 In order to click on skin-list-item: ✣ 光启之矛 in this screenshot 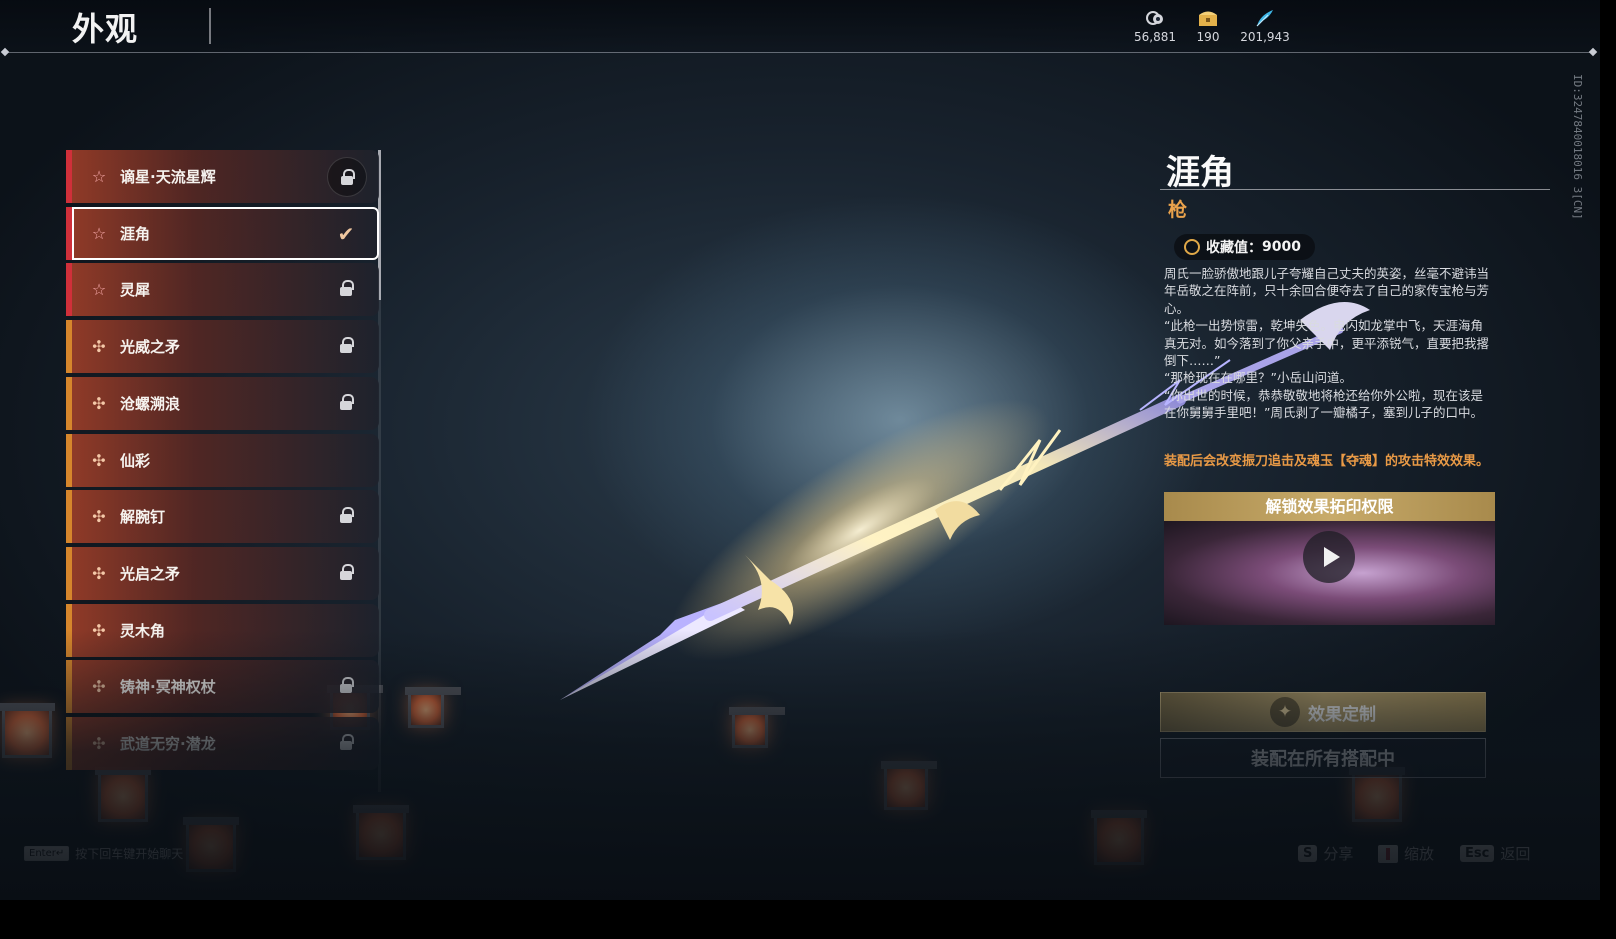, I will do `click(222, 573)`.